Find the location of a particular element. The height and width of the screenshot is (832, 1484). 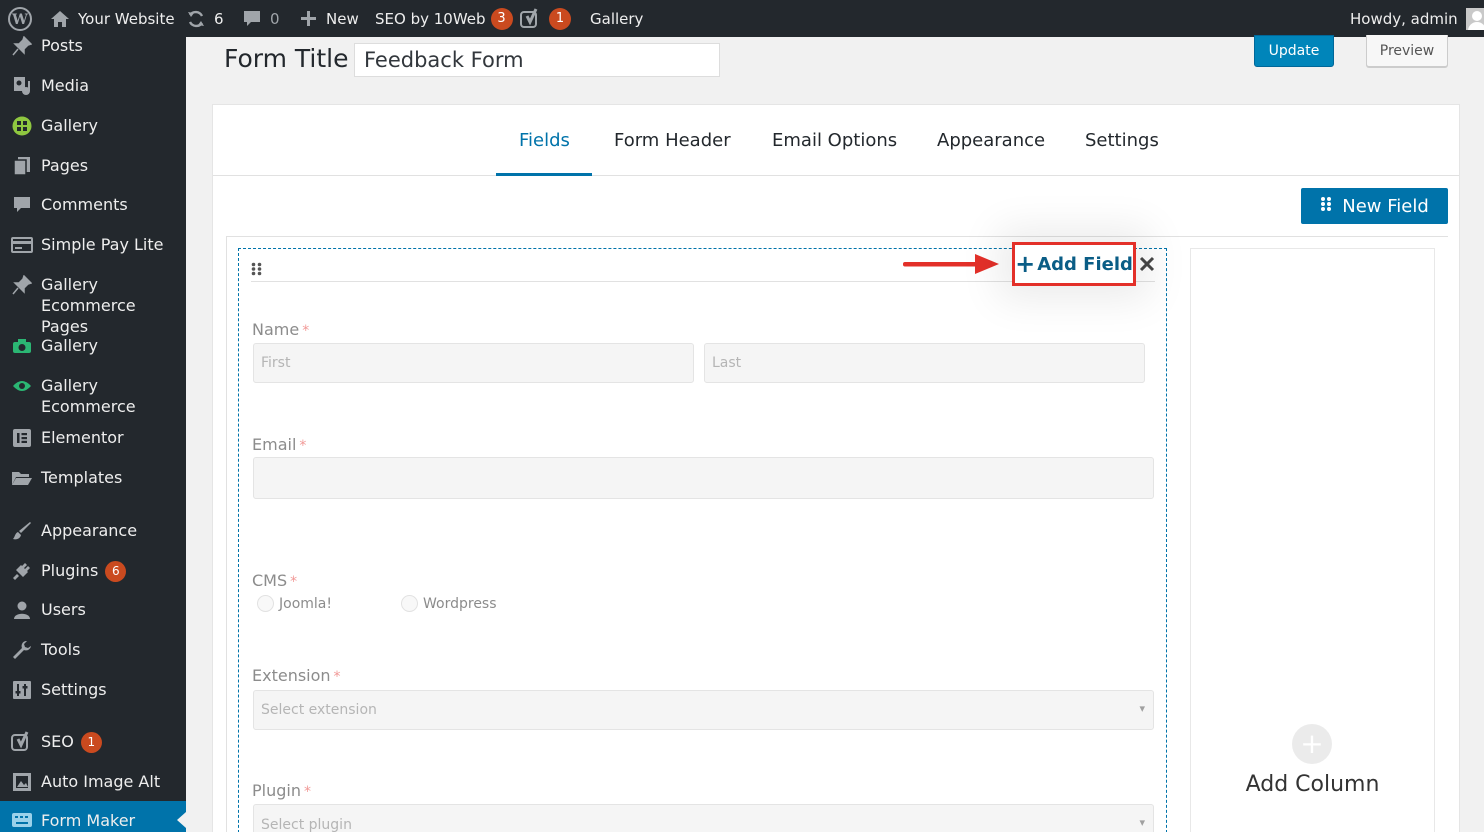

add-field-label: Add Field is located at coordinates (1085, 264).